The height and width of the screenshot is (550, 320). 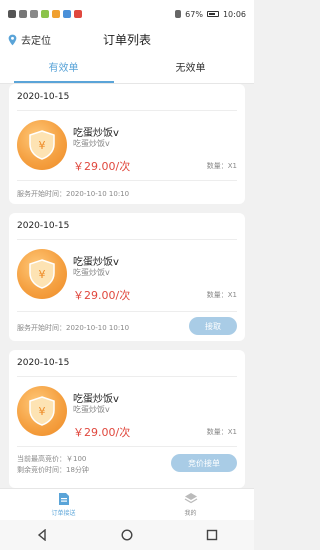 I want to click on layers-icon, so click(x=190, y=498).